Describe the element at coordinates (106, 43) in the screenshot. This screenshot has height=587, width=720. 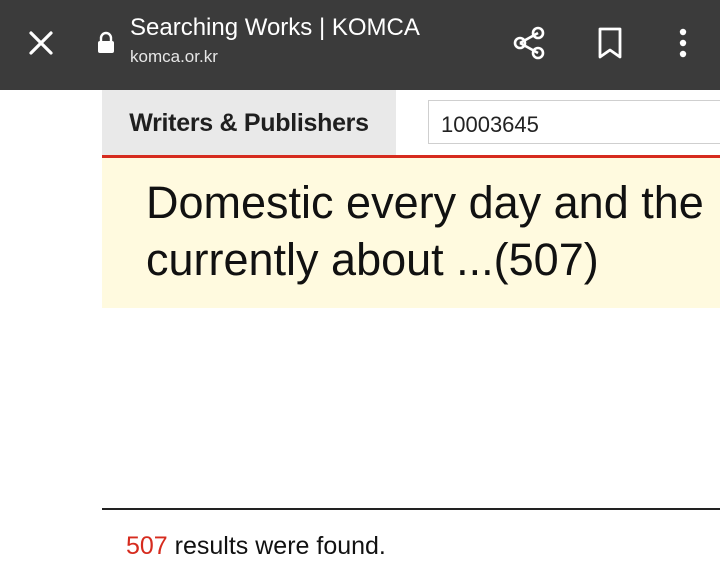
I see `lock-icon` at that location.